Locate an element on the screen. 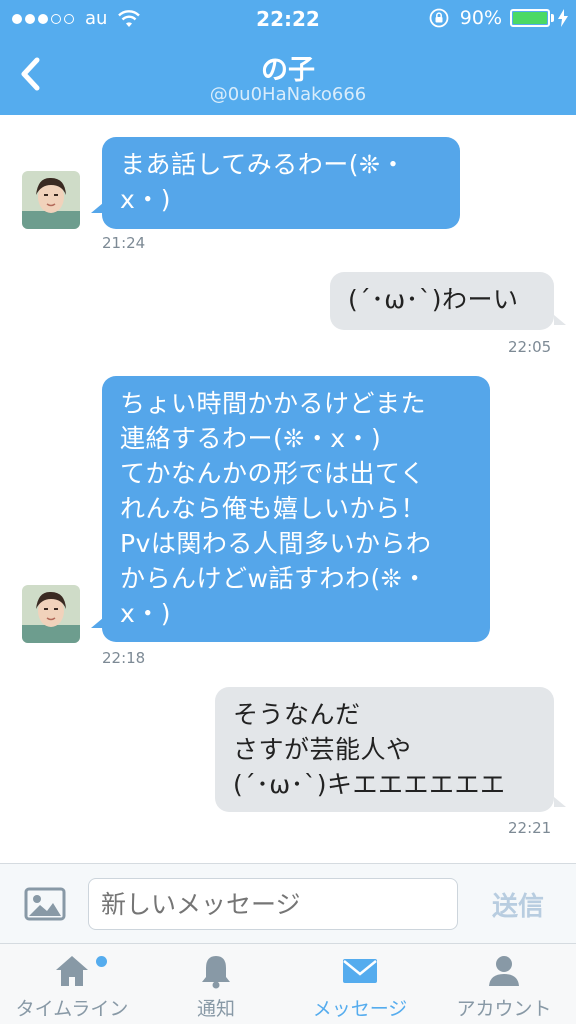 This screenshot has width=576, height=1024. message-line: さすが芸能人や is located at coordinates (322, 749).